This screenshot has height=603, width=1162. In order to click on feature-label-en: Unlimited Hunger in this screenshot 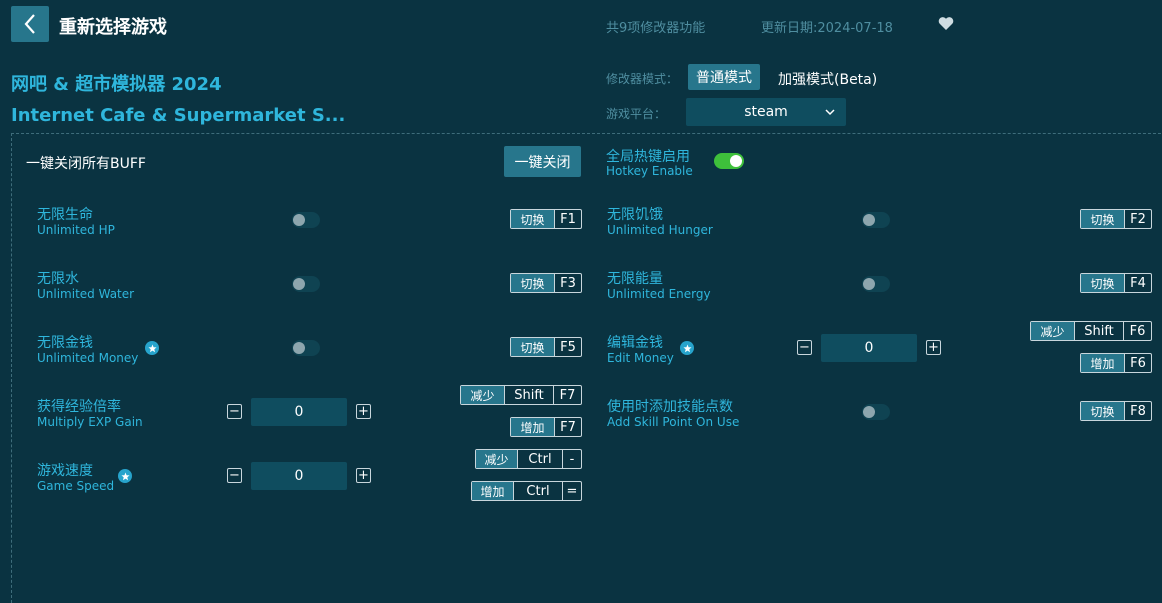, I will do `click(660, 230)`.